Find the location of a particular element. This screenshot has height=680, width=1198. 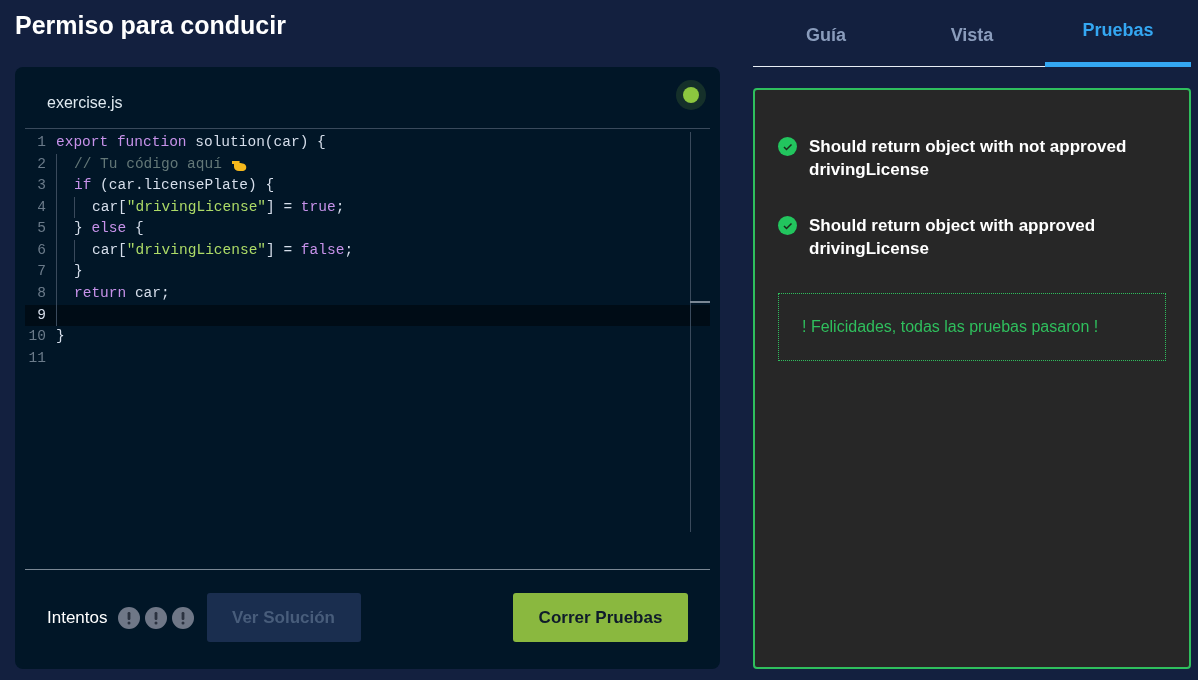

code-line: return car; is located at coordinates (122, 294).